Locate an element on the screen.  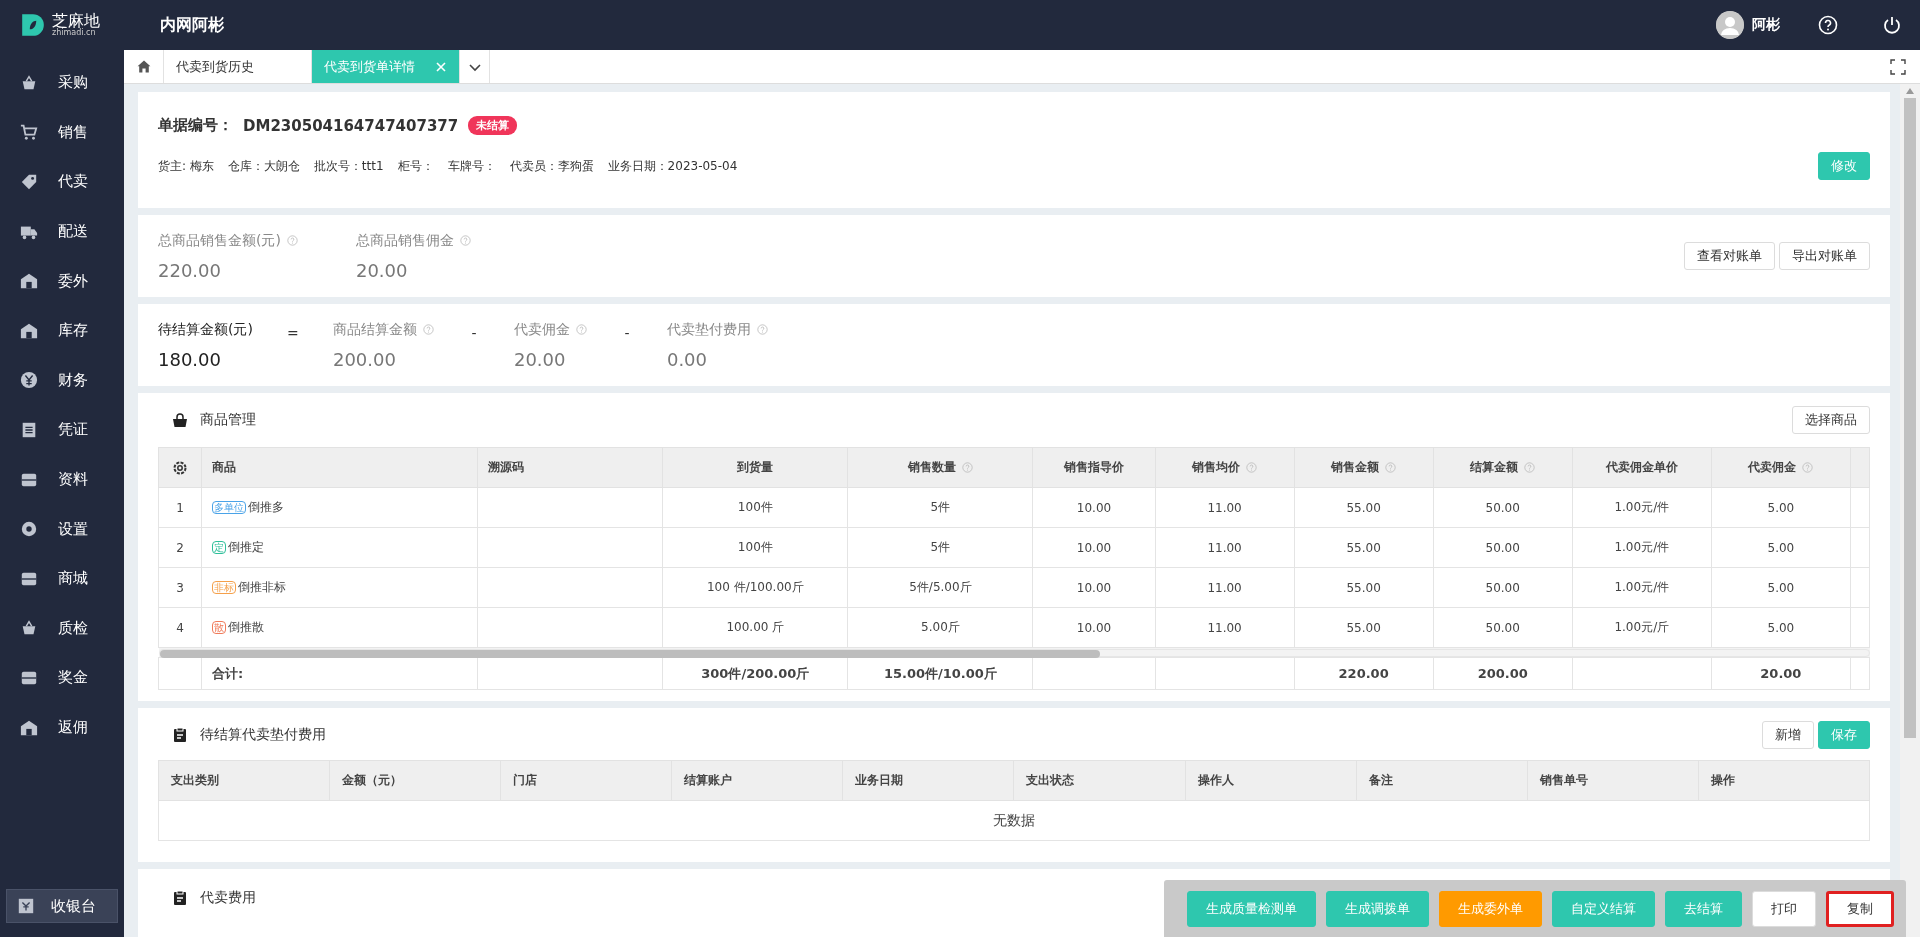
column-header: 业务日期 is located at coordinates (879, 780).